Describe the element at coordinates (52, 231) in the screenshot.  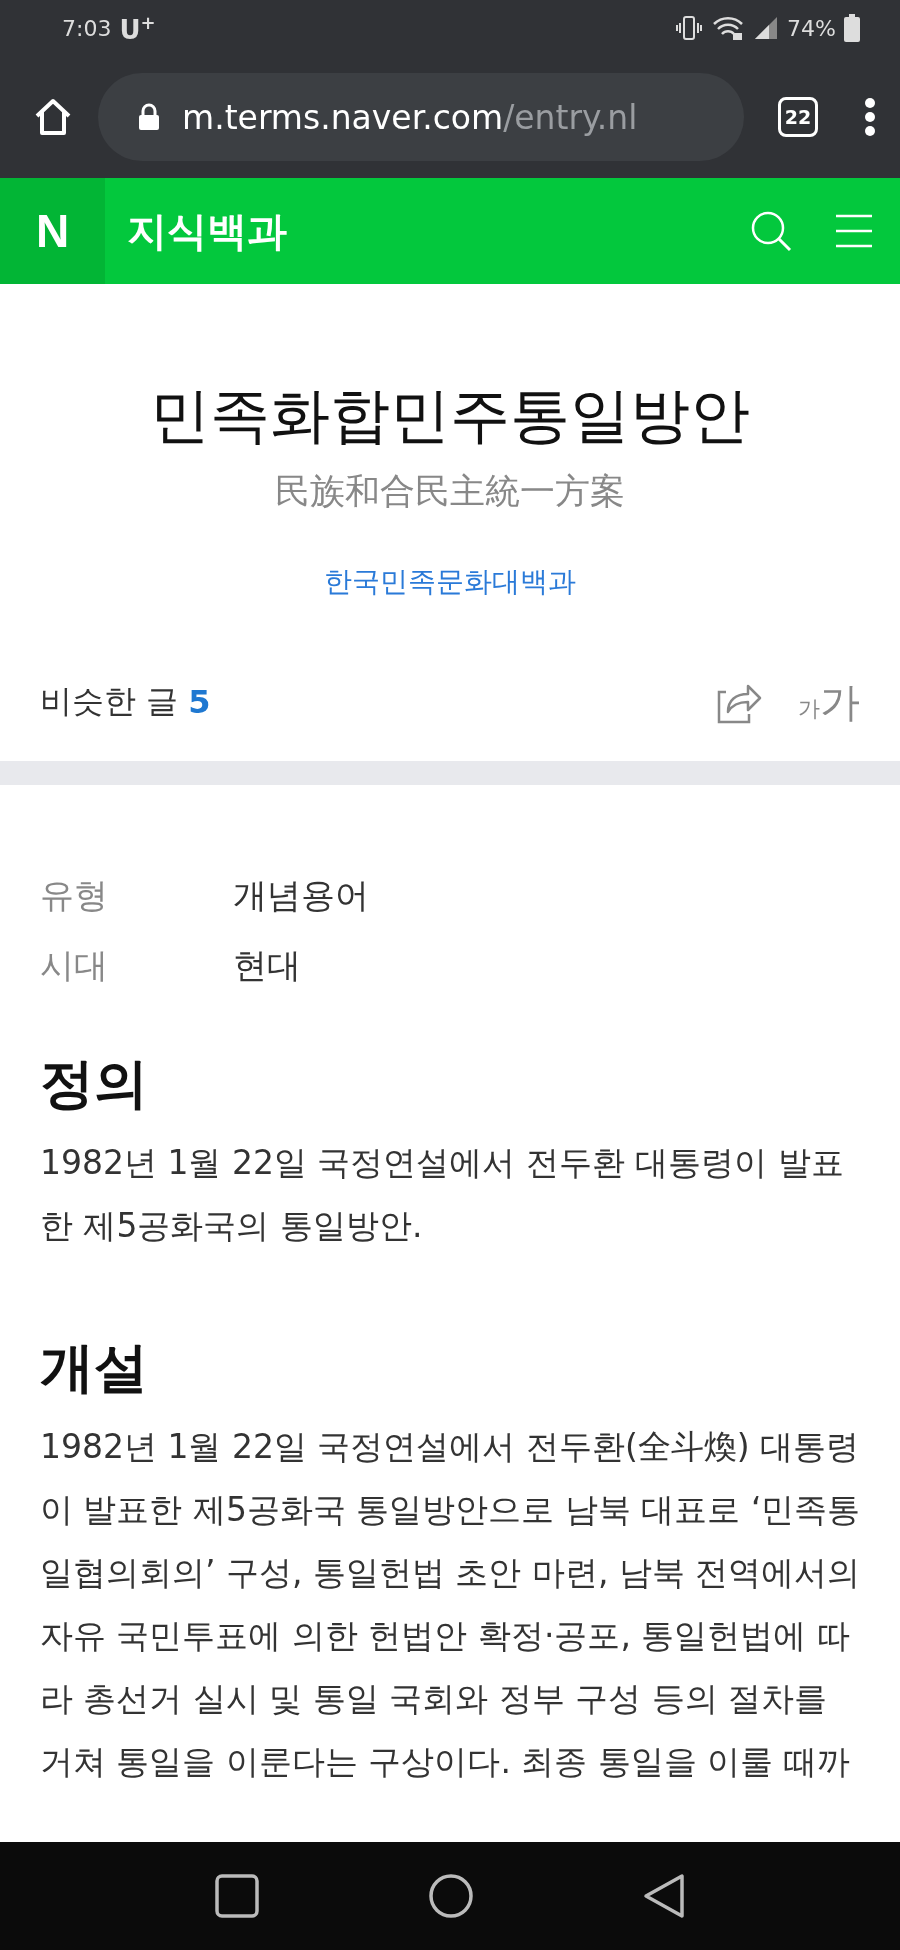
I see `site-logo: N` at that location.